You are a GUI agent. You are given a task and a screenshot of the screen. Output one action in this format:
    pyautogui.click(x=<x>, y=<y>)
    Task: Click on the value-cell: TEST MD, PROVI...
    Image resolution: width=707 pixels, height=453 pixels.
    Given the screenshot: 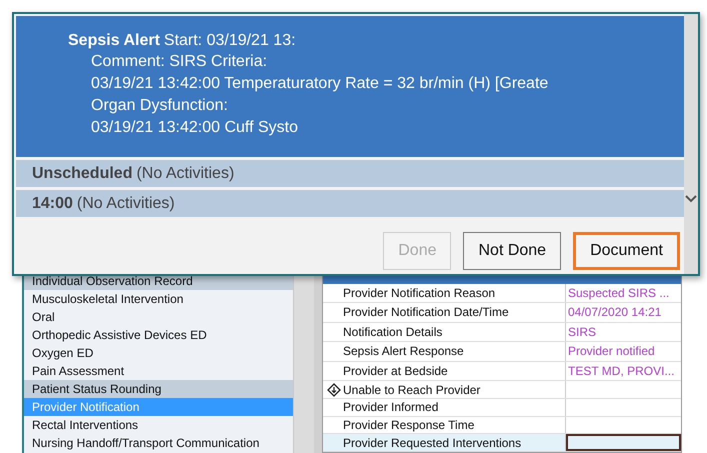 What is the action you would take?
    pyautogui.click(x=623, y=371)
    